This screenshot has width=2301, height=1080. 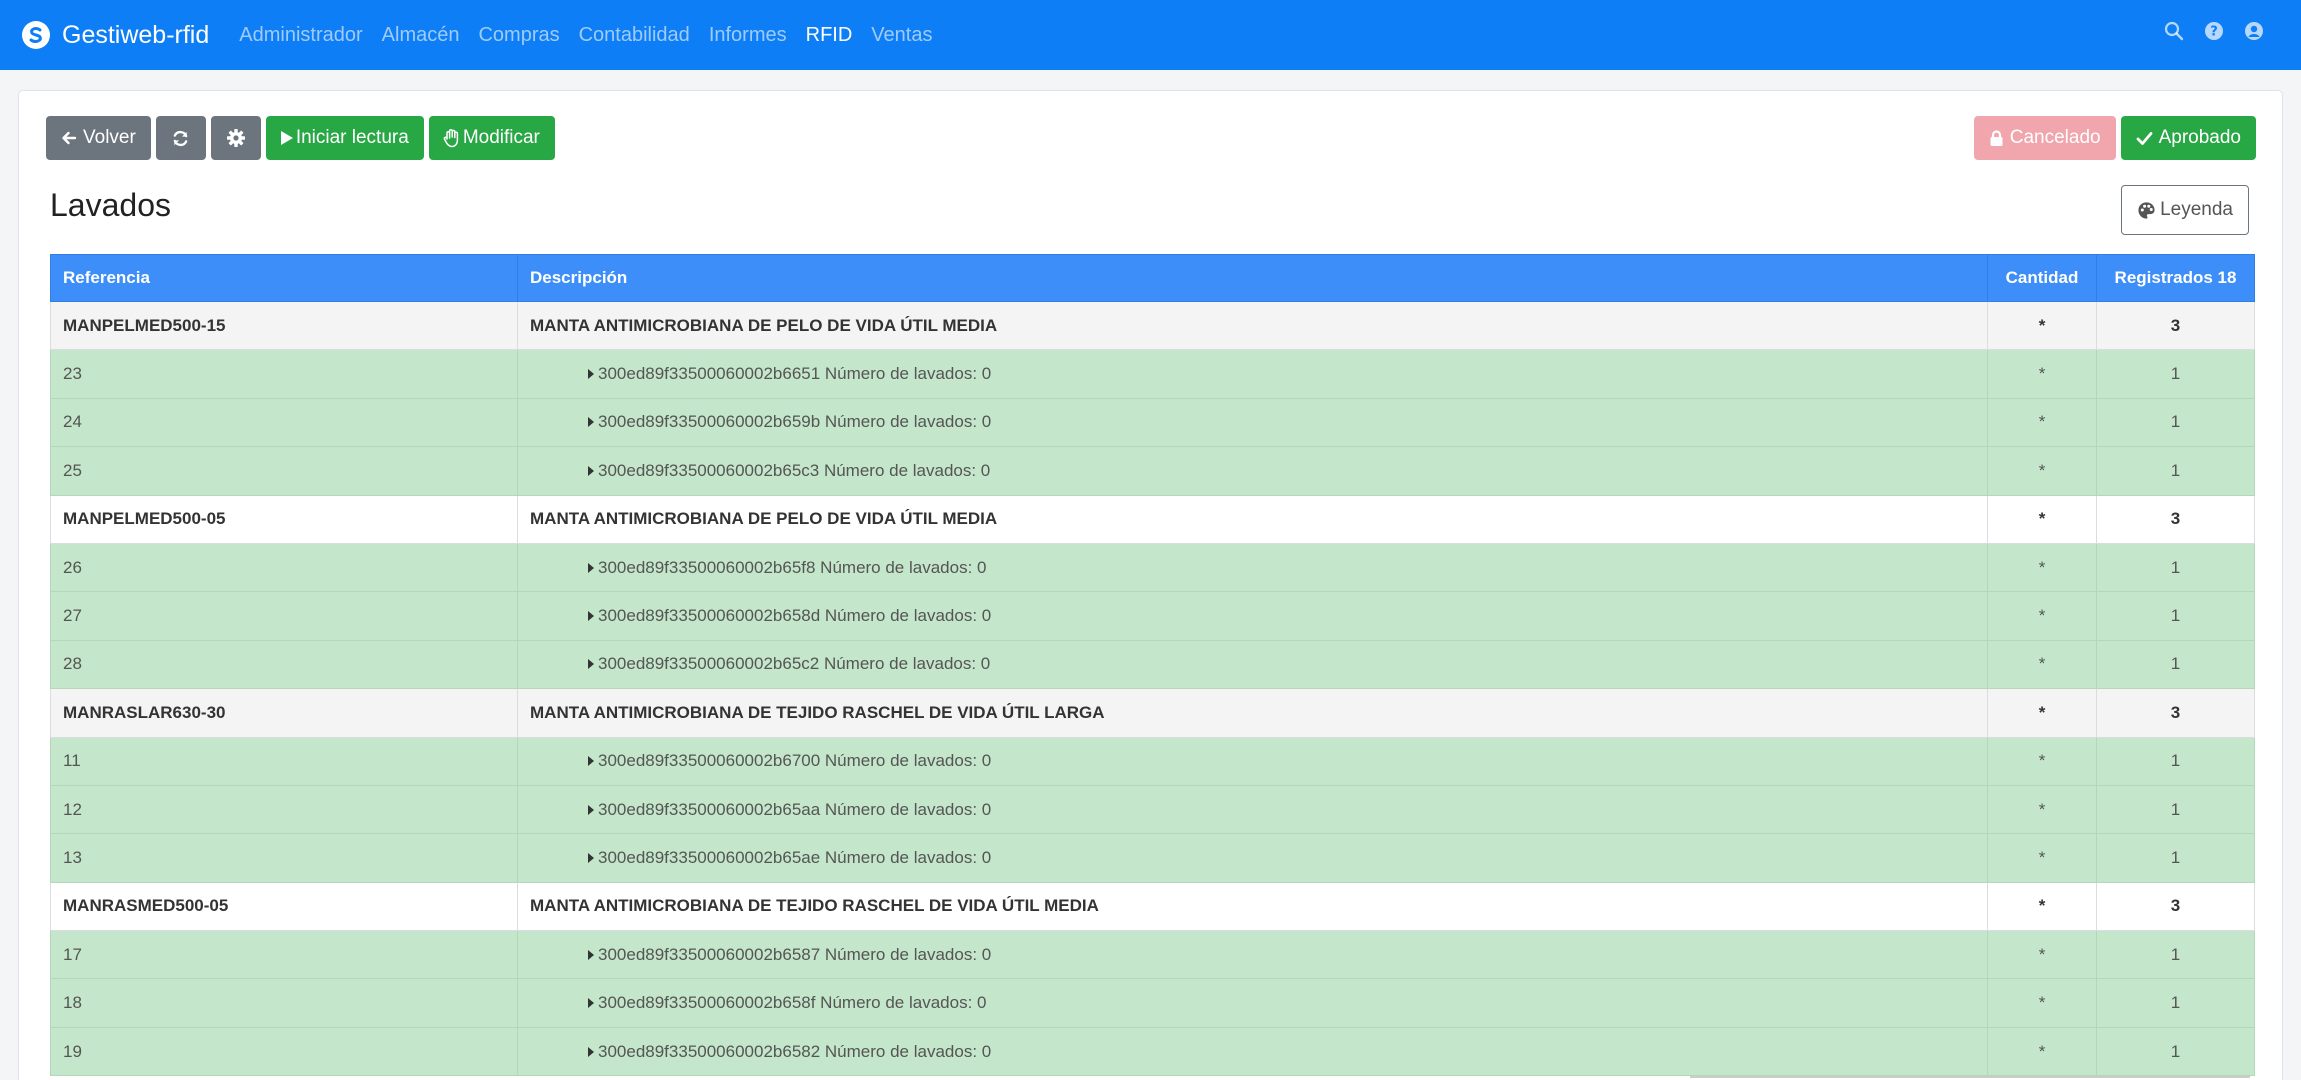 I want to click on hand-icon, so click(x=450, y=138).